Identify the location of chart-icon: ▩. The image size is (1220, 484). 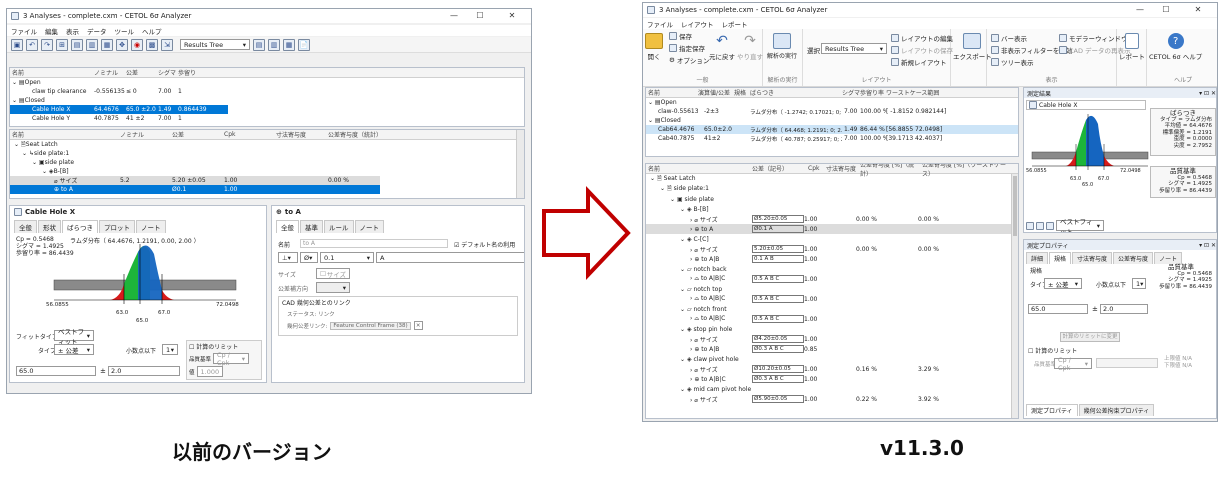
(152, 44).